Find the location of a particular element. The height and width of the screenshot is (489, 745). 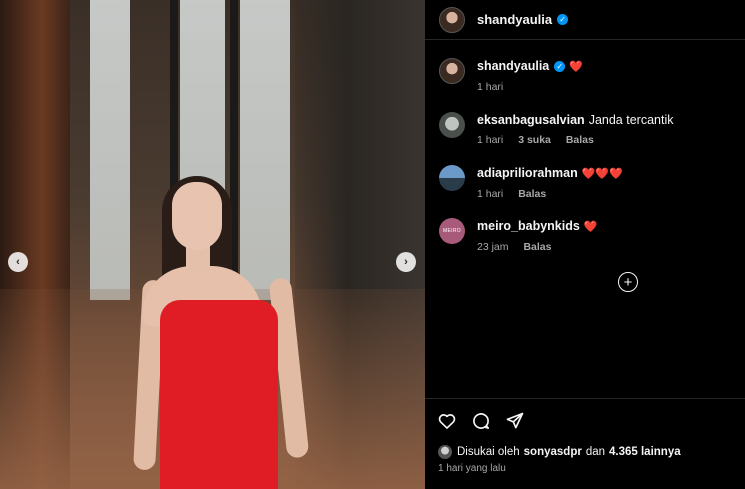

comment-item: MEIRO meiro_babynkids ❤️ 23 jam Balas is located at coordinates (518, 235).